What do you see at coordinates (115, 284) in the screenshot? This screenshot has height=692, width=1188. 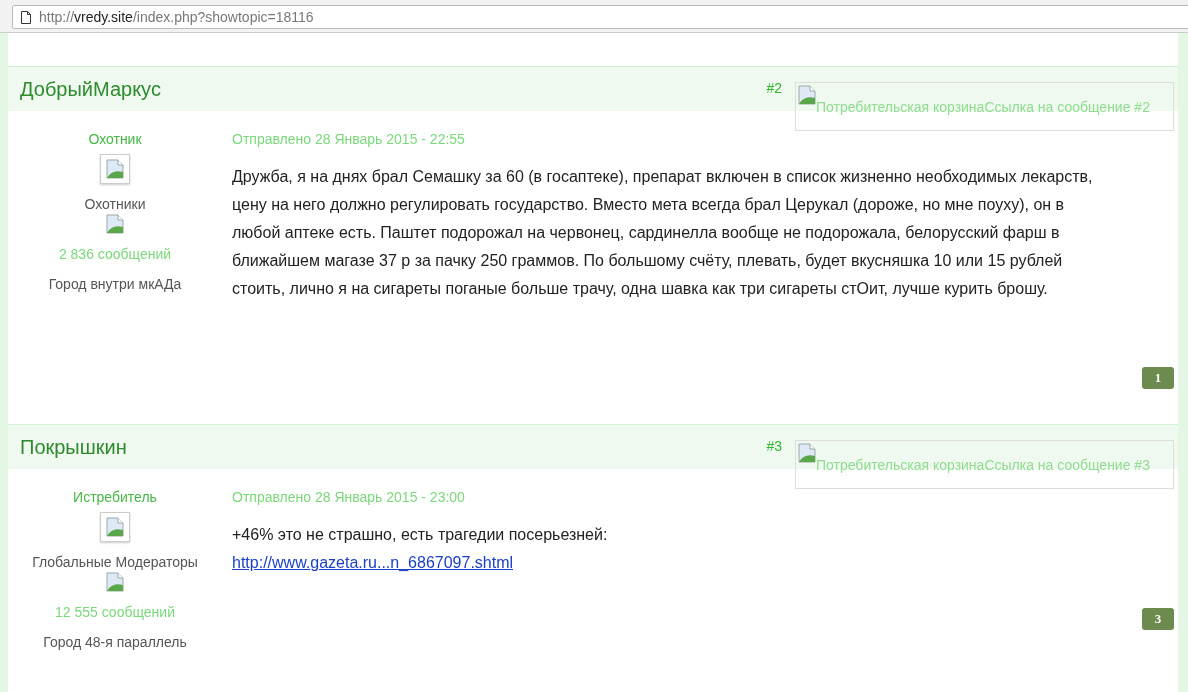 I see `user-location: Город внутри мкАДа` at bounding box center [115, 284].